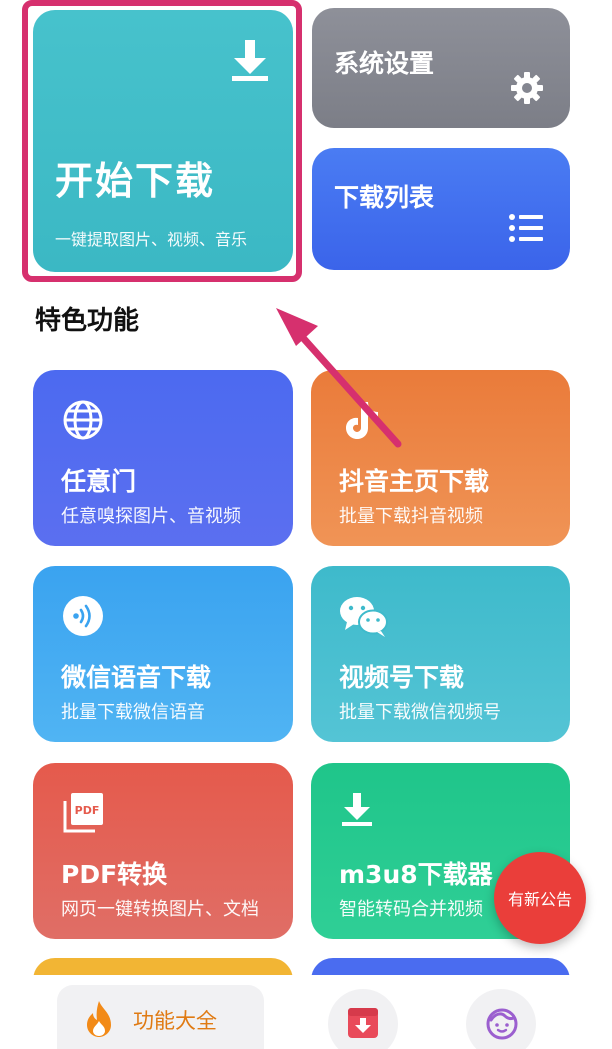  What do you see at coordinates (526, 230) in the screenshot?
I see `list-icon` at bounding box center [526, 230].